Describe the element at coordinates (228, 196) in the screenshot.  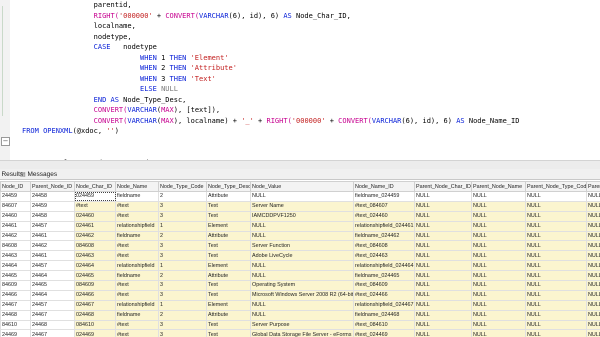
I see `table-cell: Attribute` at that location.